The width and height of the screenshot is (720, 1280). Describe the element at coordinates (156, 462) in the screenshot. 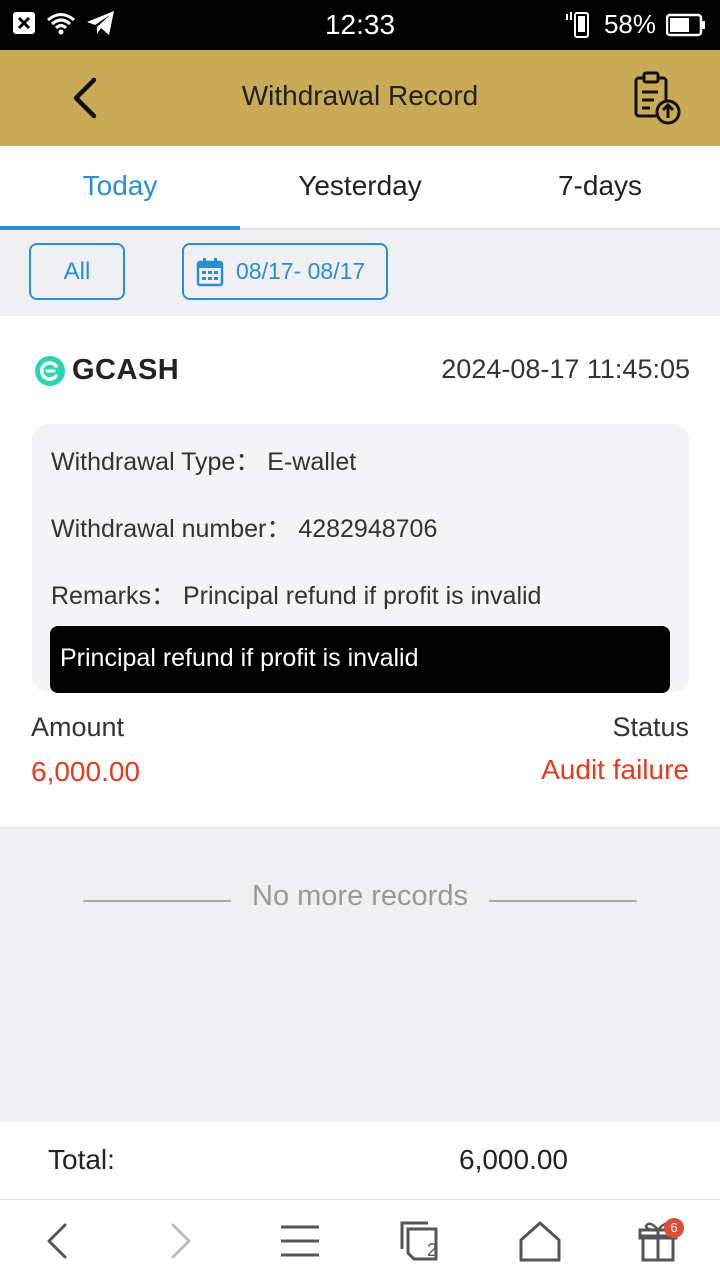

I see `withdrawal-type-label: Withdrawal Type：` at that location.